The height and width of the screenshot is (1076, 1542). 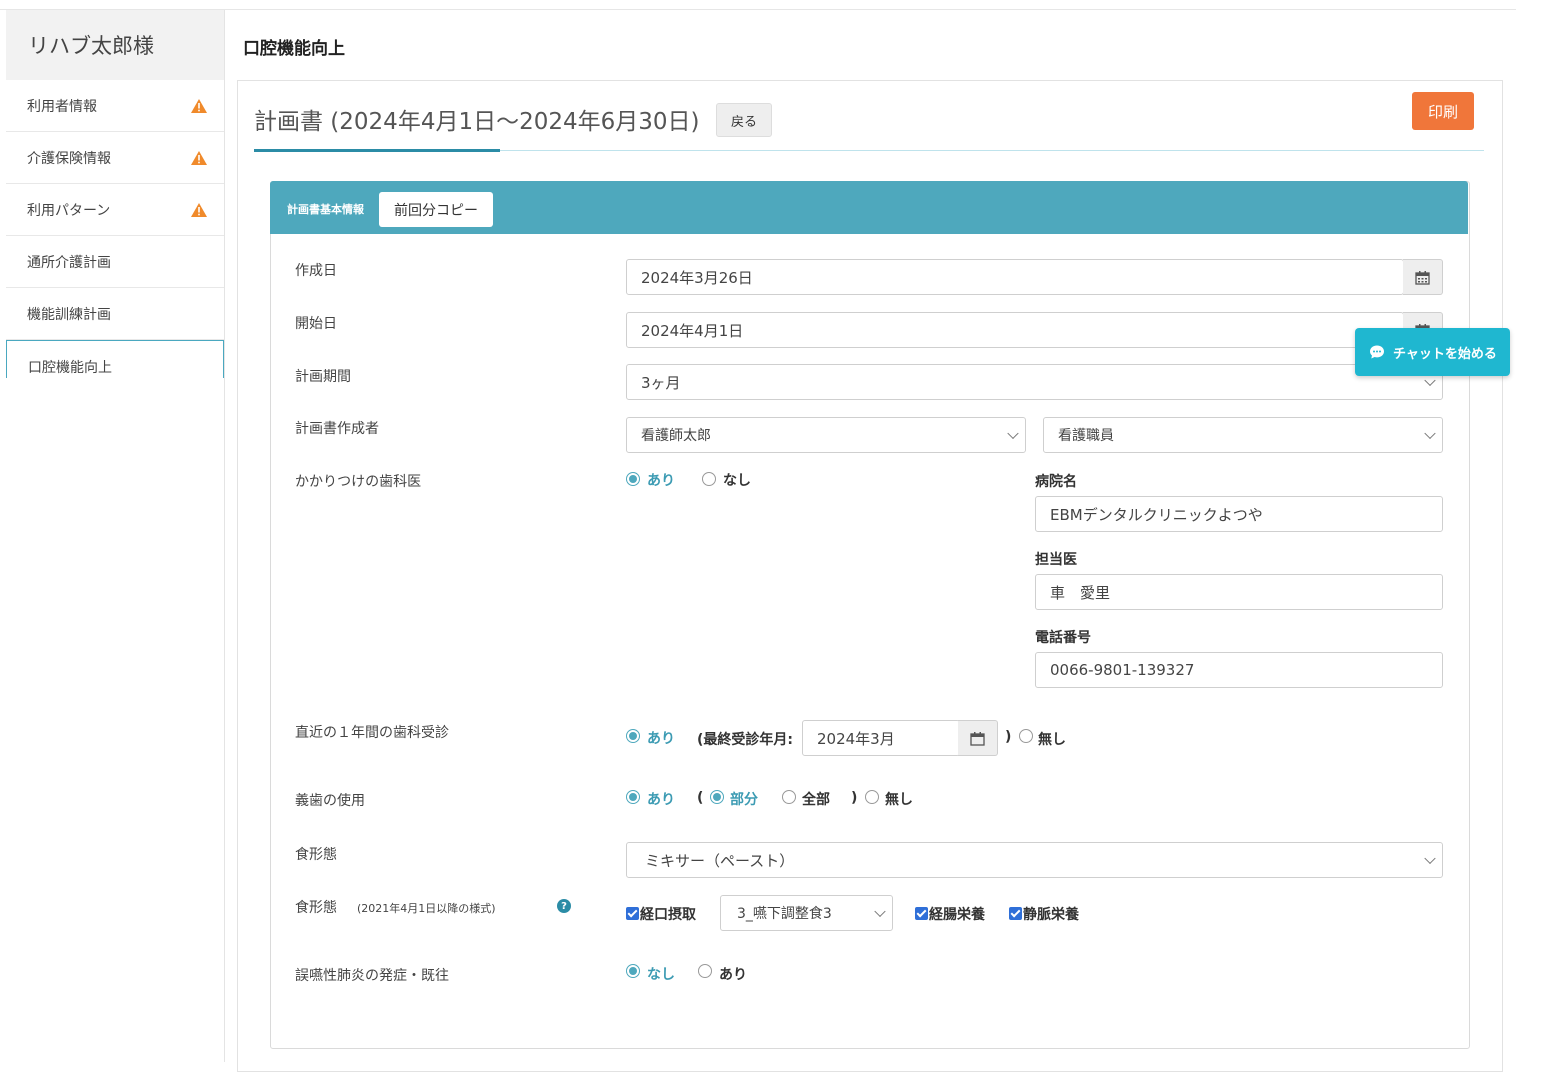 I want to click on hospital-label: 病院名, so click(x=1056, y=482).